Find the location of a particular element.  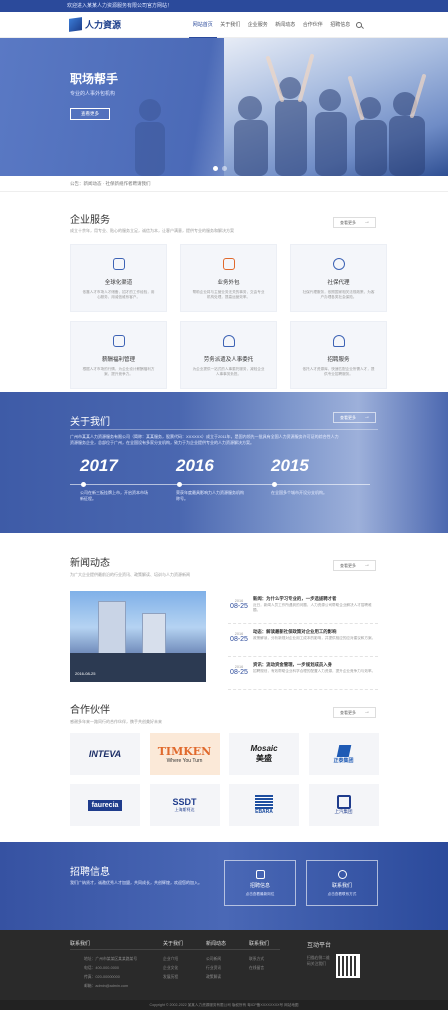

service-title: 社保代理 is located at coordinates (338, 283).